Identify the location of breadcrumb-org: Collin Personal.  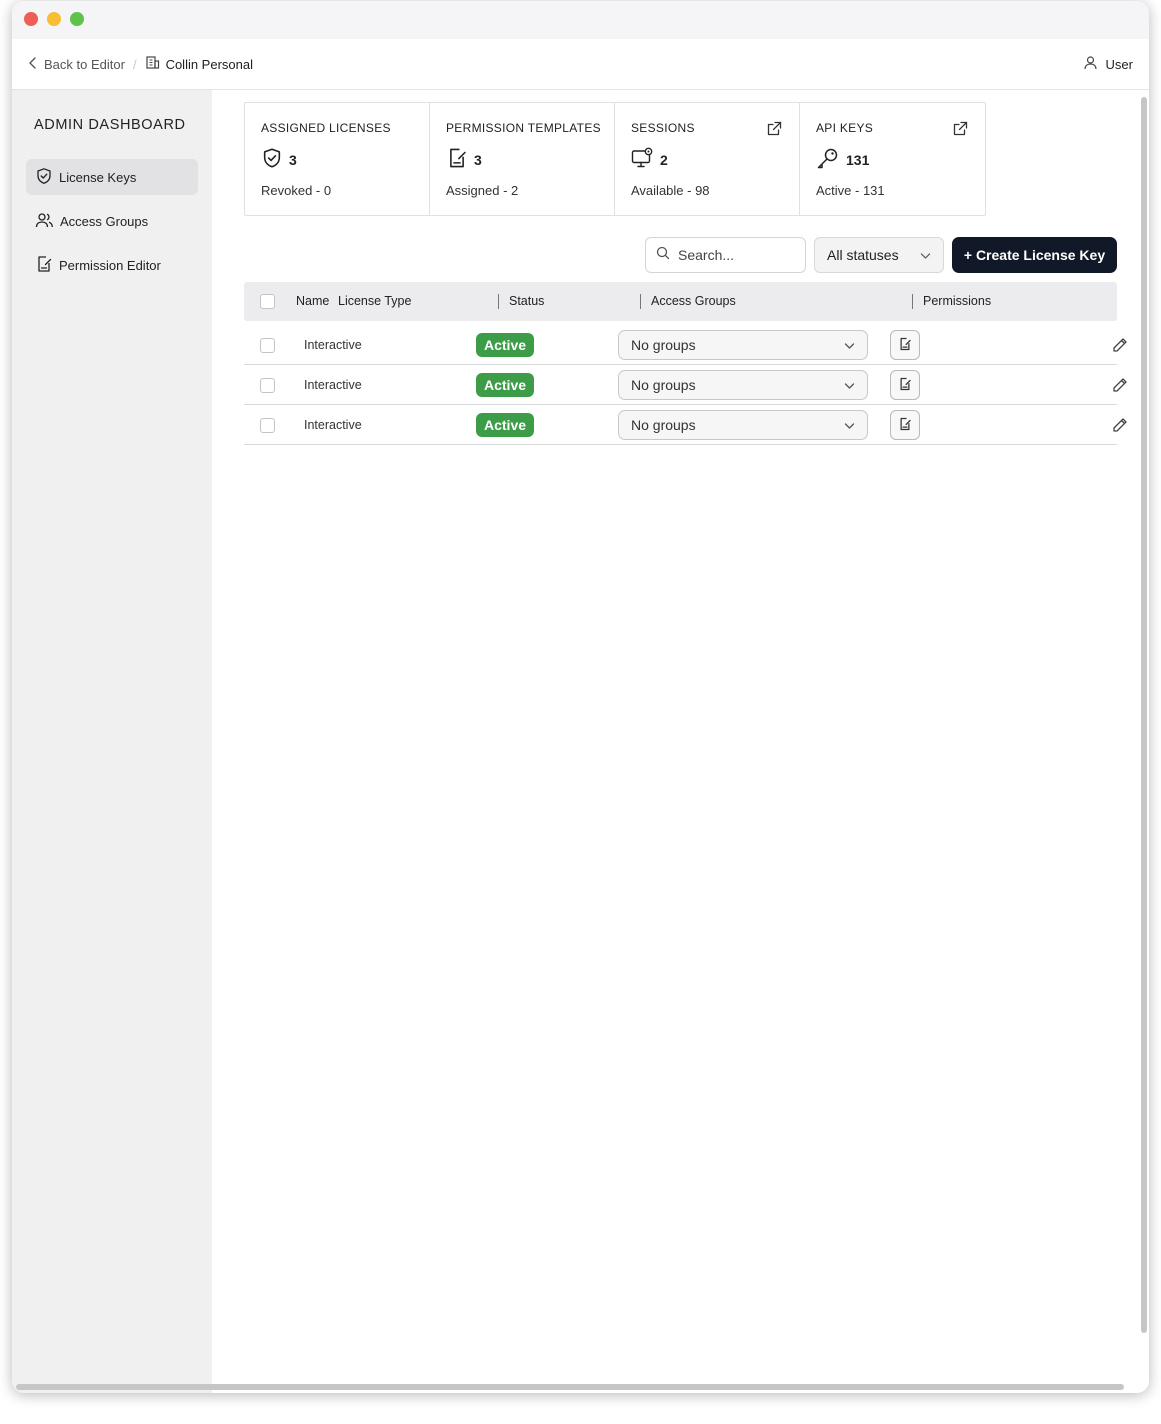
(199, 64).